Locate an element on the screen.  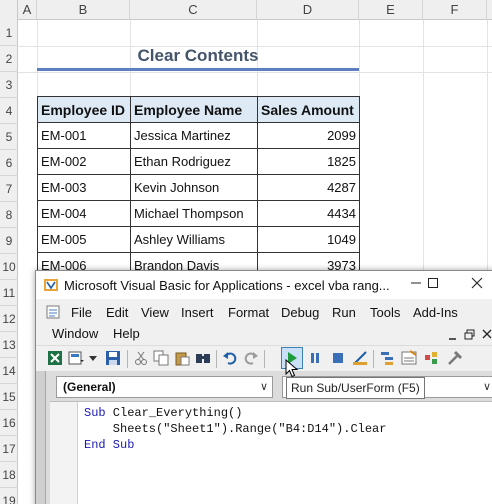
row-header: 3 is located at coordinates (9, 85).